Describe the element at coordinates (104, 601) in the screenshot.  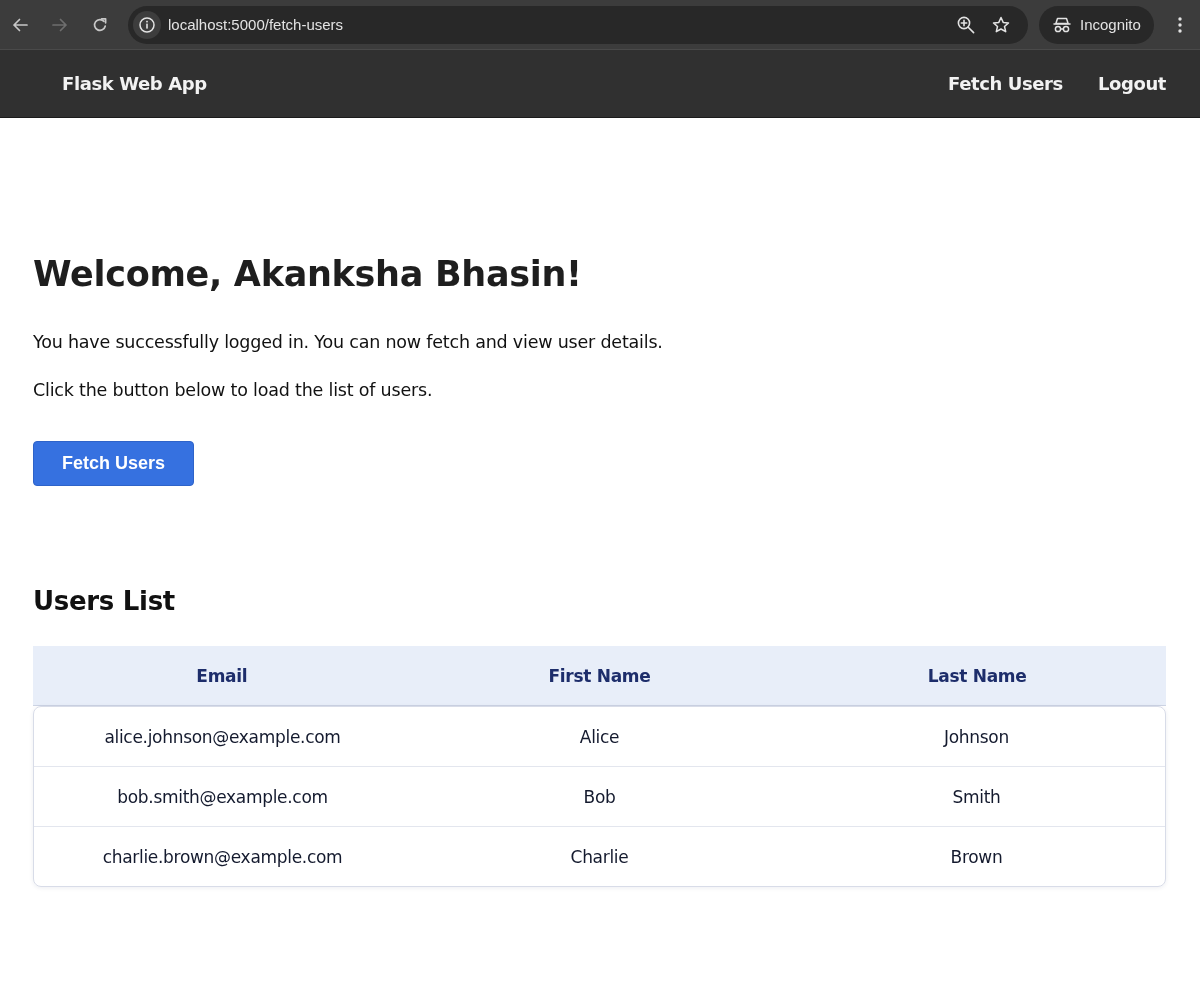
I see `section-title: Users List` at that location.